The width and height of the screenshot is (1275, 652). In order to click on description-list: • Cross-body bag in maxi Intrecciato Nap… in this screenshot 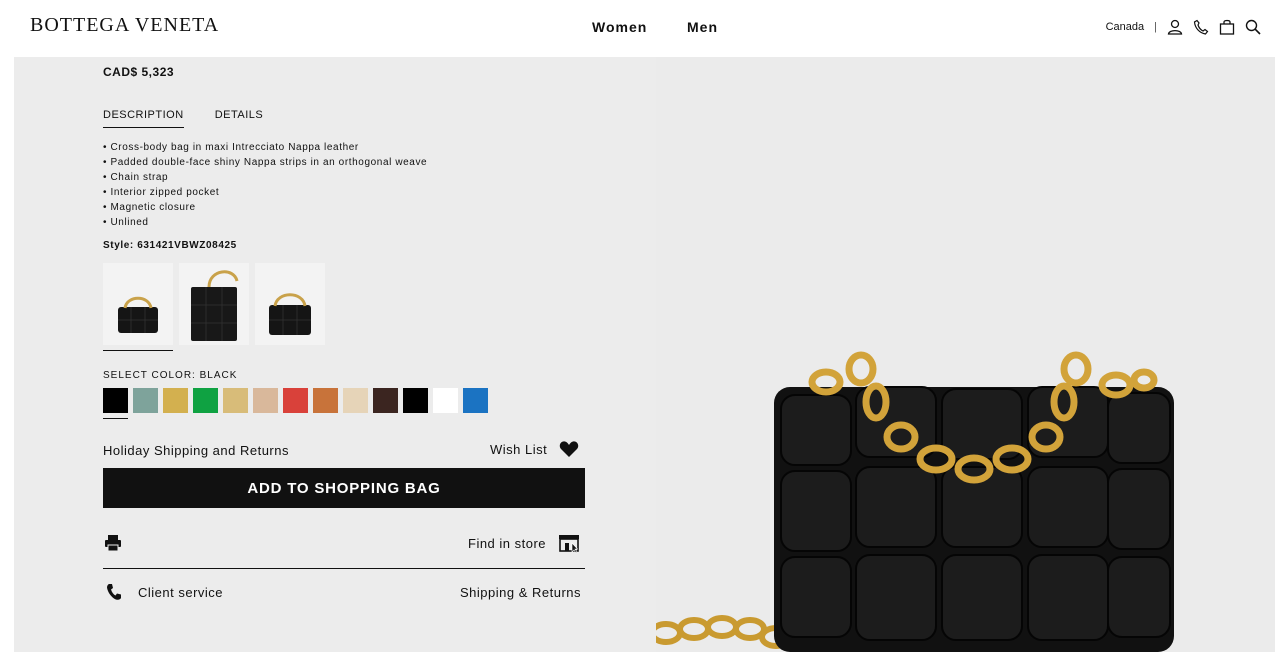, I will do `click(265, 185)`.